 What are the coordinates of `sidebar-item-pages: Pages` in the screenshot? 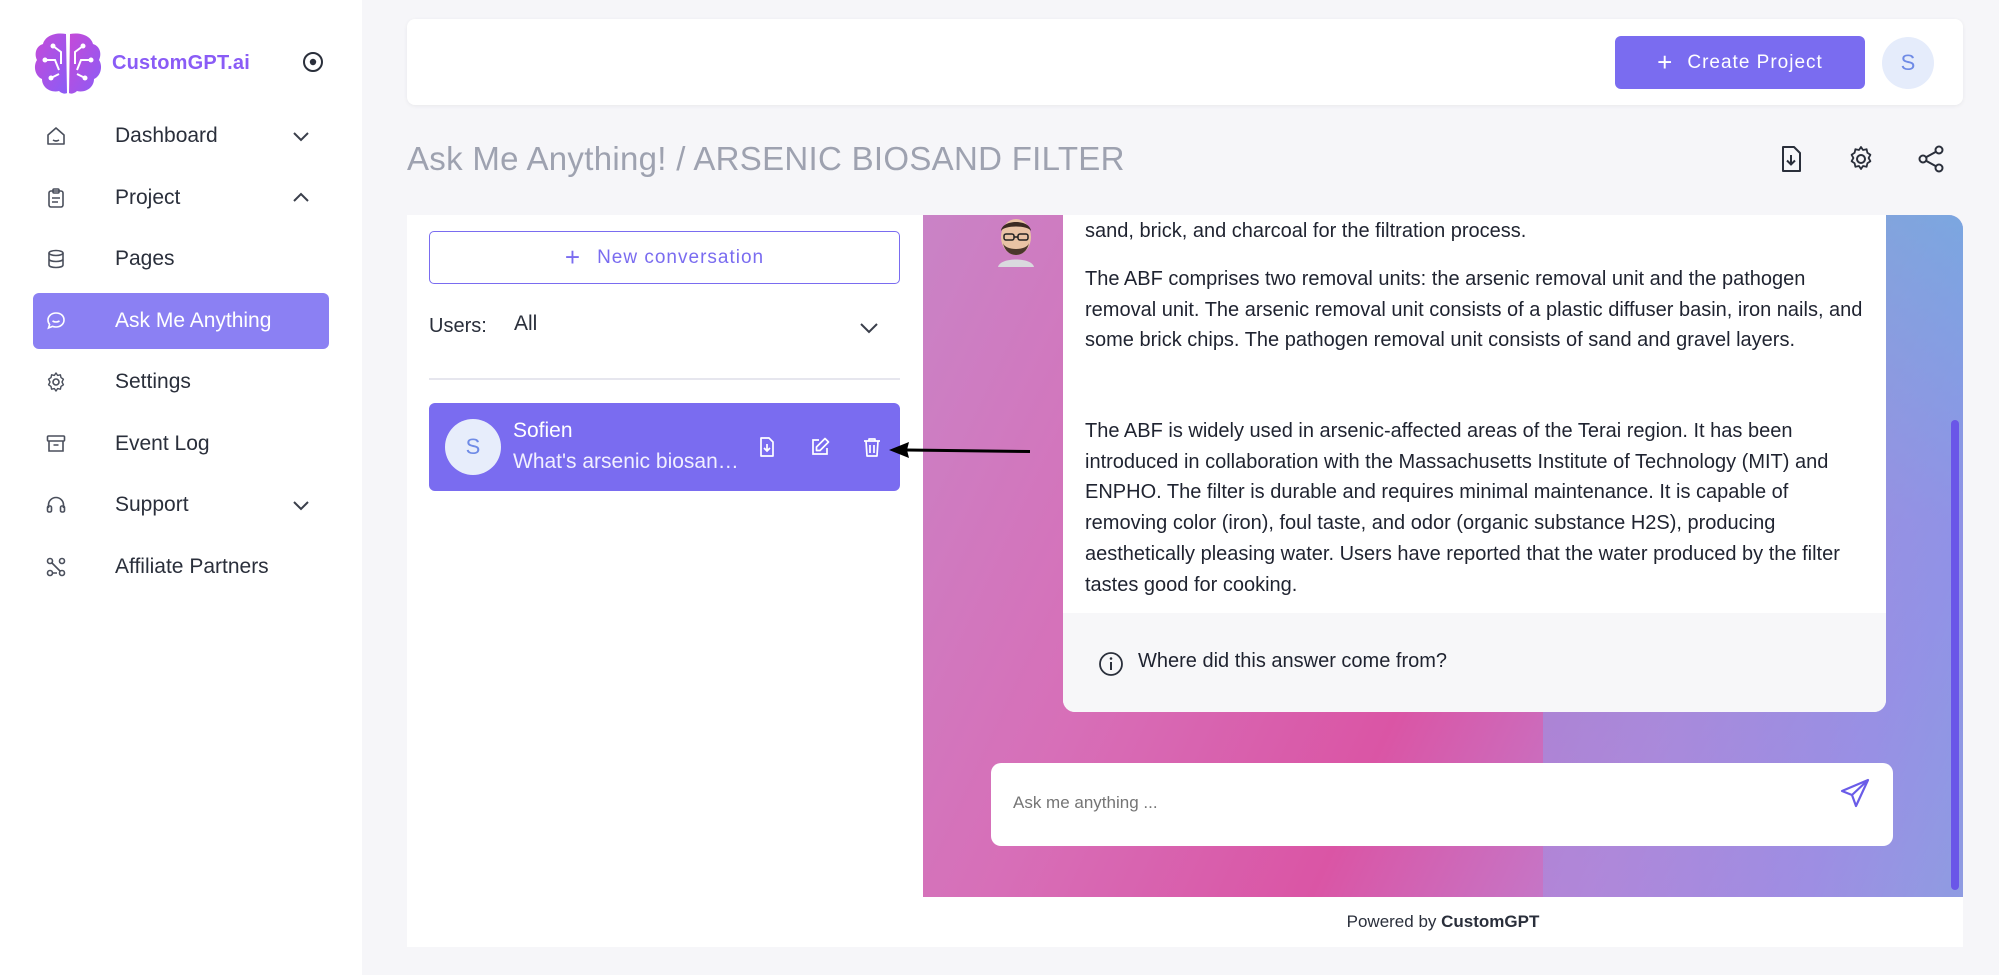 It's located at (181, 259).